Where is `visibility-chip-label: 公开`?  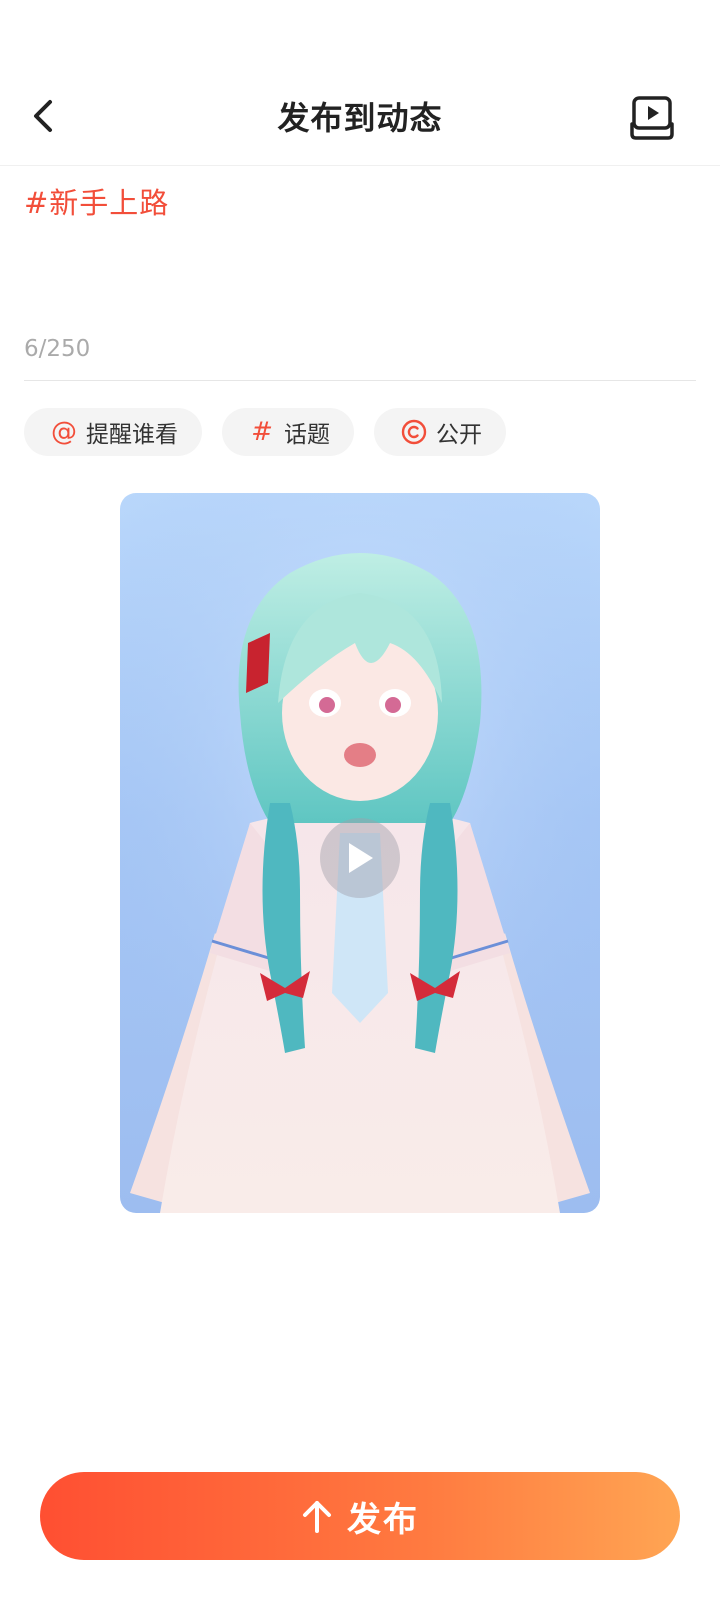
visibility-chip-label: 公开 is located at coordinates (459, 435).